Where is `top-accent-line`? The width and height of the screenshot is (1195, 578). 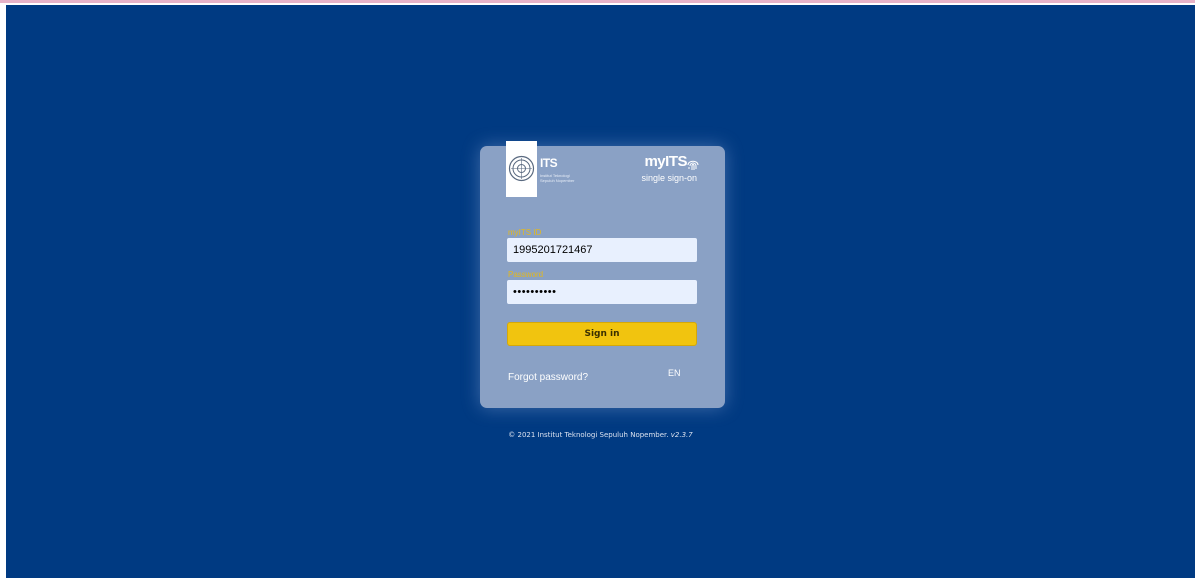 top-accent-line is located at coordinates (597, 1).